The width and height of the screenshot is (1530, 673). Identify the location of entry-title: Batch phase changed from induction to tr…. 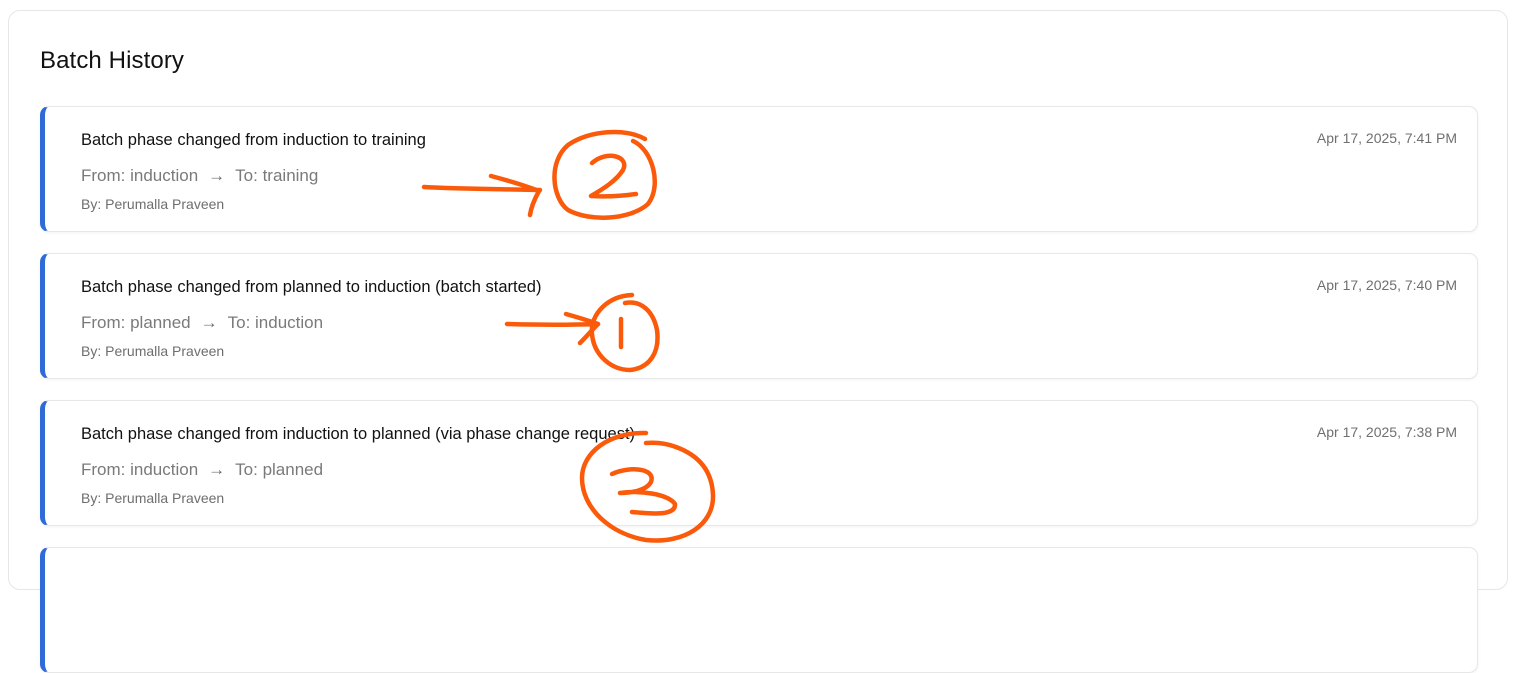
(253, 140).